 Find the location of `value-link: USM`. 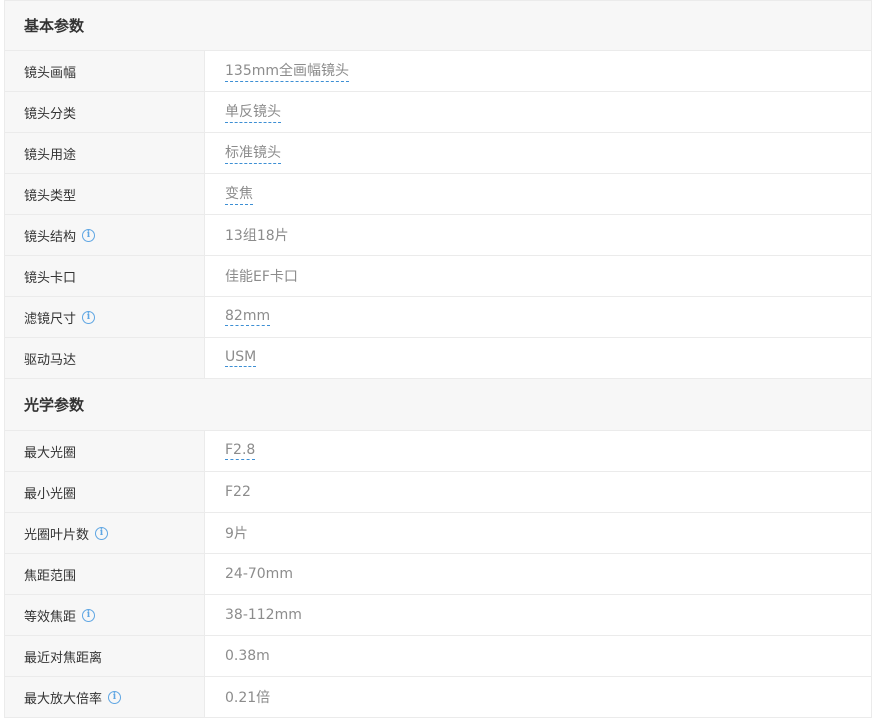

value-link: USM is located at coordinates (241, 358).